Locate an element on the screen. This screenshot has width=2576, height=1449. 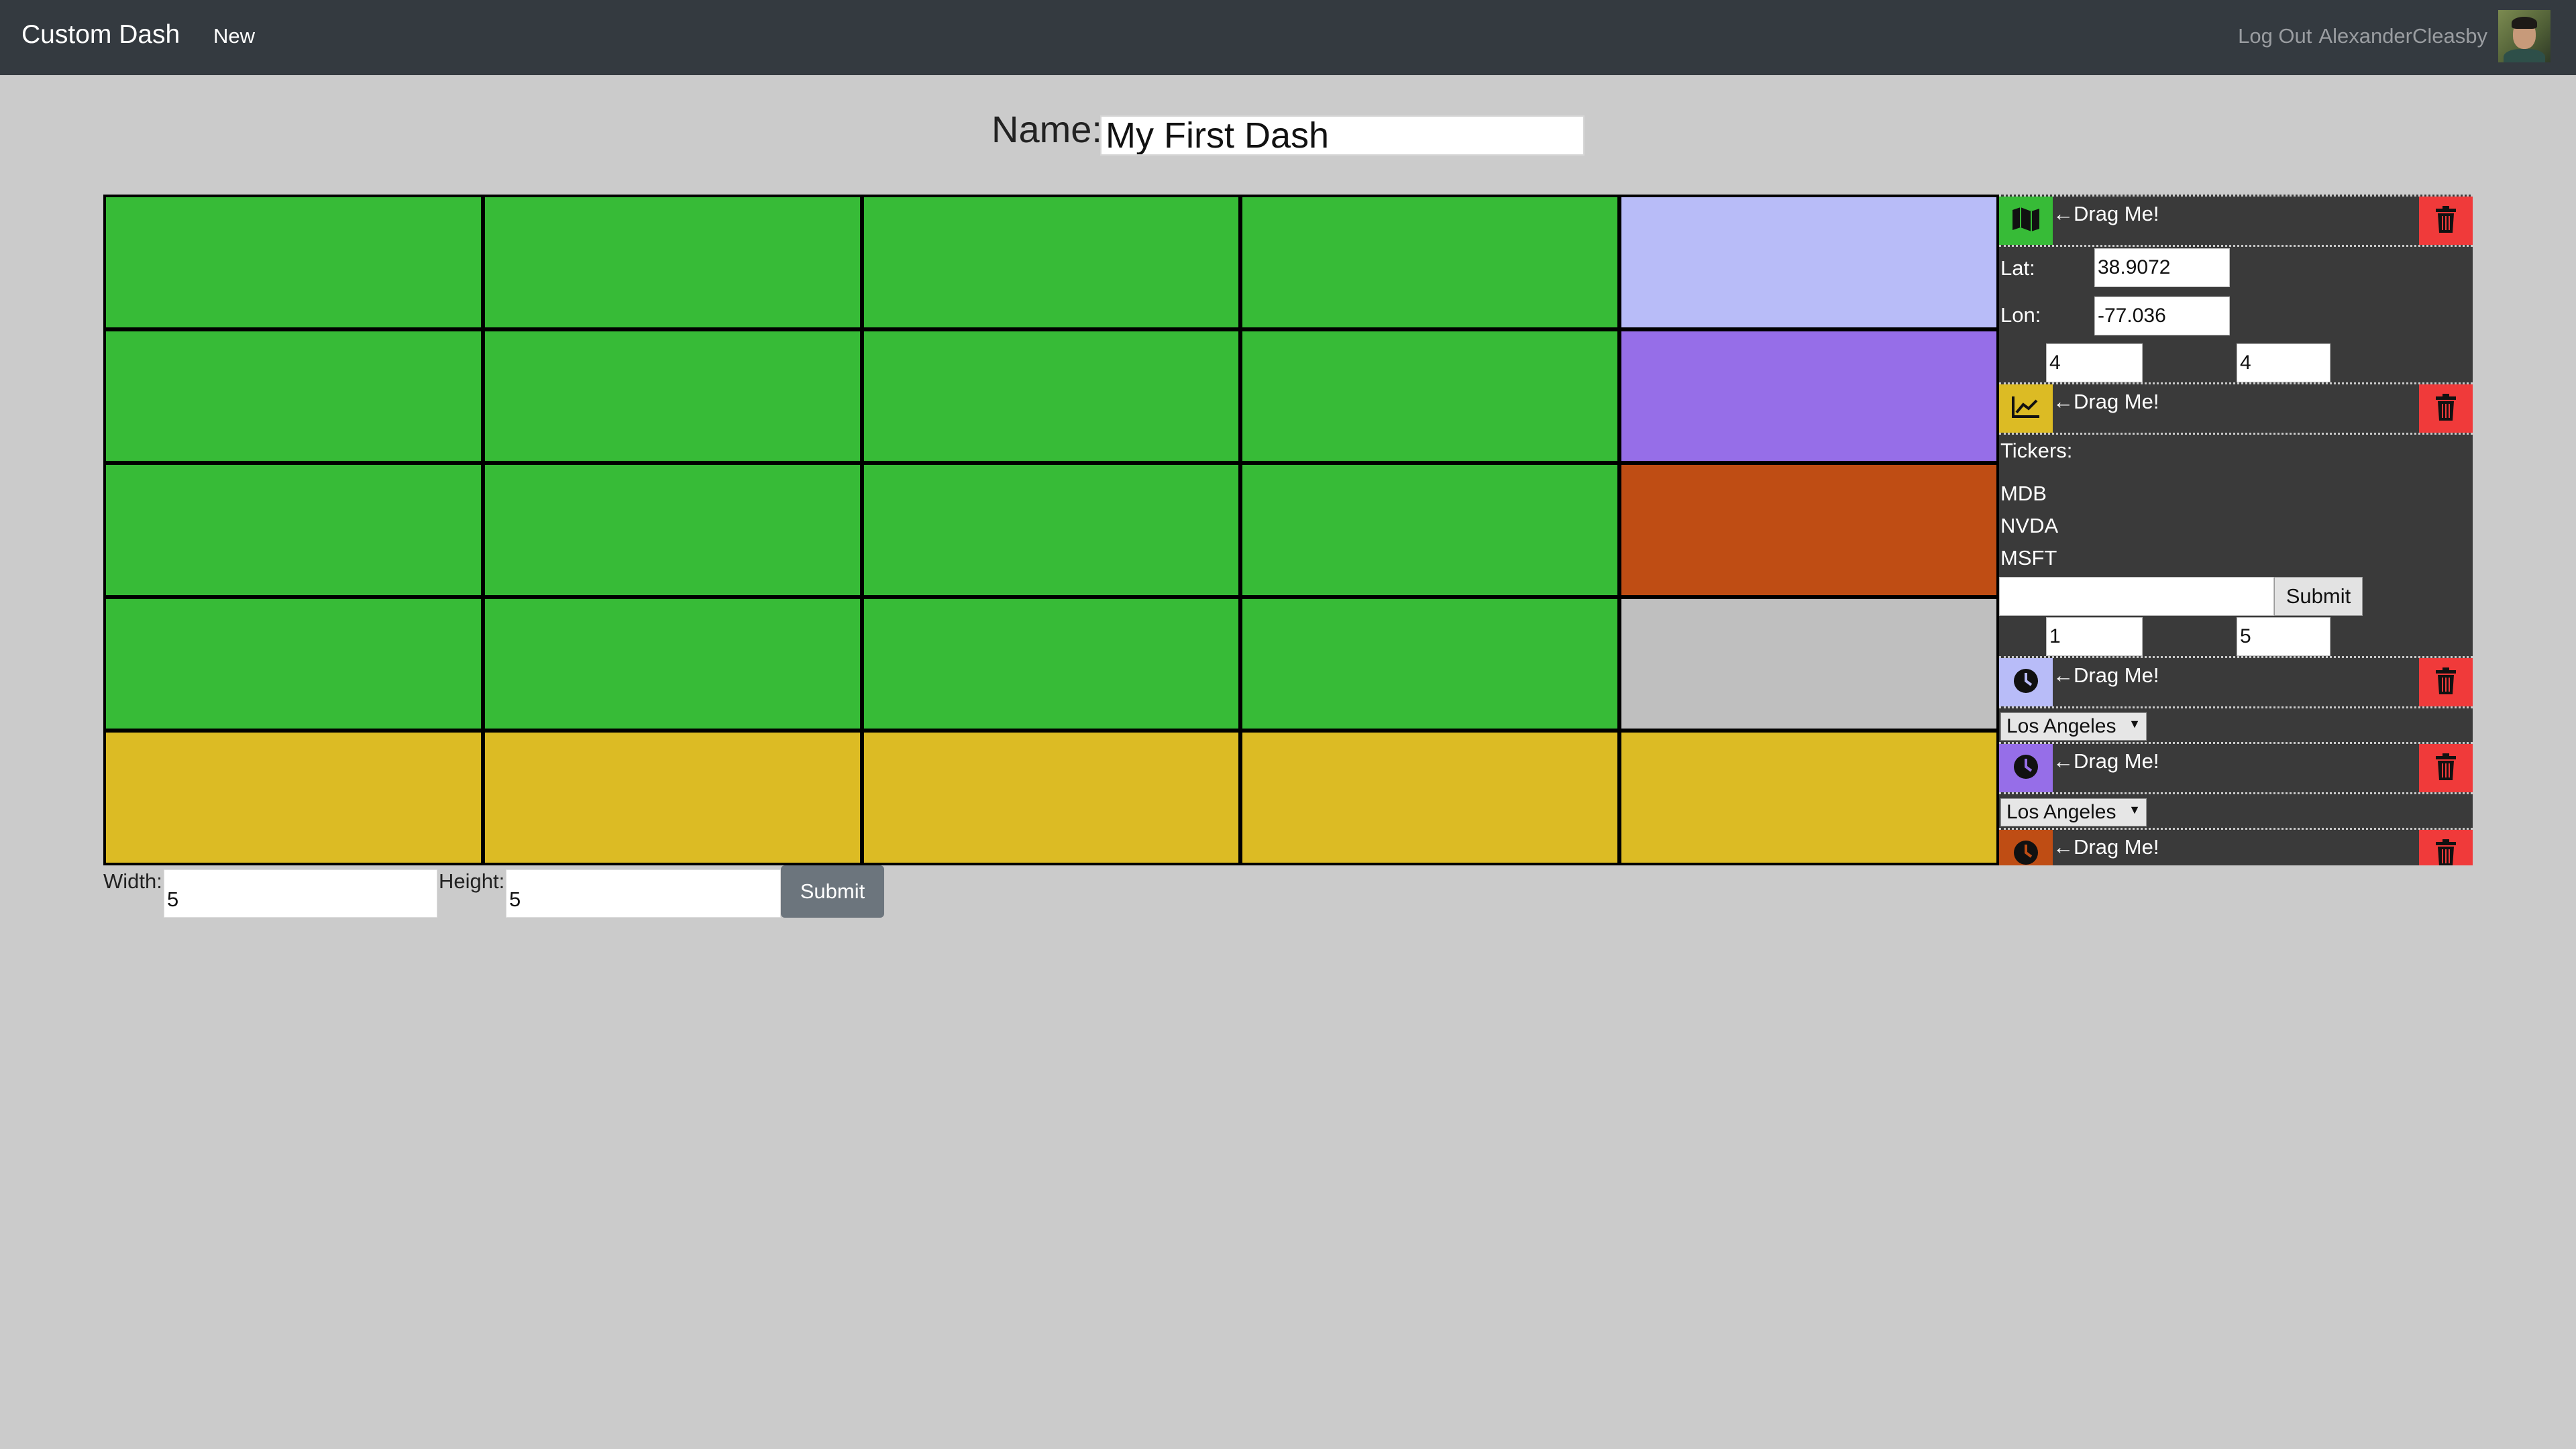
ticker-item: MSFT is located at coordinates (2028, 558).